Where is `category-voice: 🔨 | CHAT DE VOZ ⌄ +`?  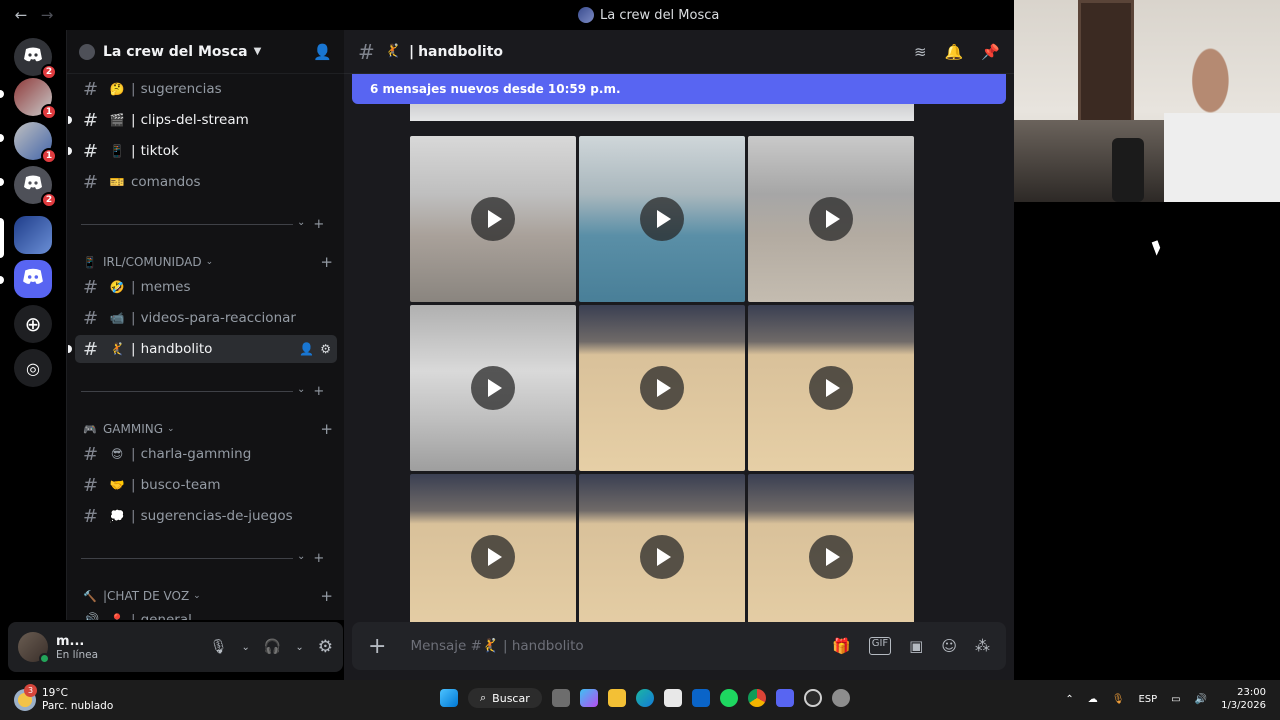
category-voice: 🔨 | CHAT DE VOZ ⌄ + is located at coordinates (208, 596).